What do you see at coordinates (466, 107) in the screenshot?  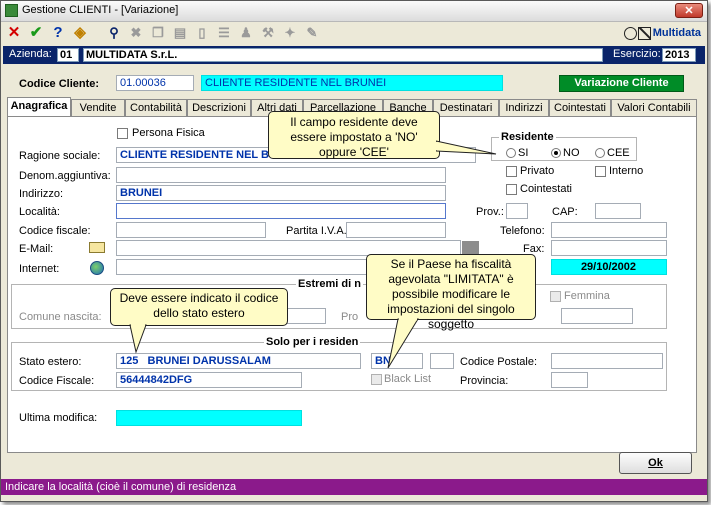 I see `tab-destinatari: Destinatari` at bounding box center [466, 107].